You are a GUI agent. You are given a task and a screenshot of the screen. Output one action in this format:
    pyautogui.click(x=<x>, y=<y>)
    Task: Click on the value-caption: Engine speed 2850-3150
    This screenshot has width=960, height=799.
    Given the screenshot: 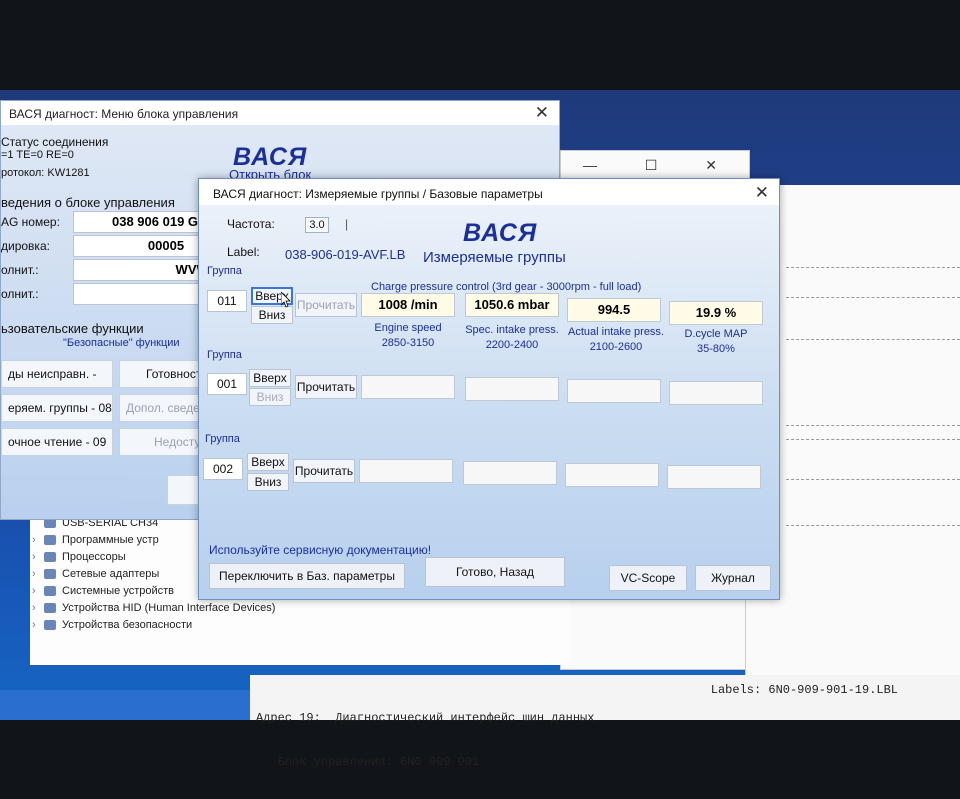 What is the action you would take?
    pyautogui.click(x=408, y=336)
    